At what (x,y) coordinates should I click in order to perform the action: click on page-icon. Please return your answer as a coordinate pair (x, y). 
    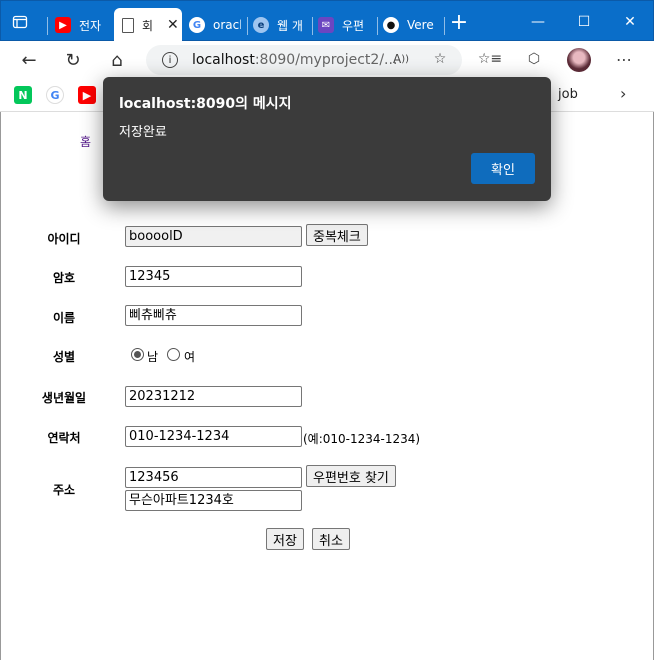
    Looking at the image, I should click on (128, 25).